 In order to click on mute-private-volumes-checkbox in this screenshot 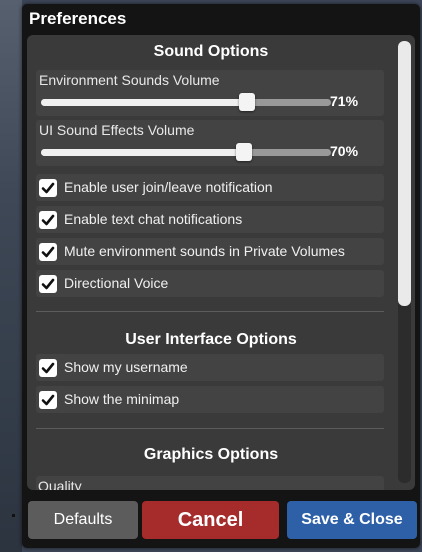, I will do `click(48, 252)`.